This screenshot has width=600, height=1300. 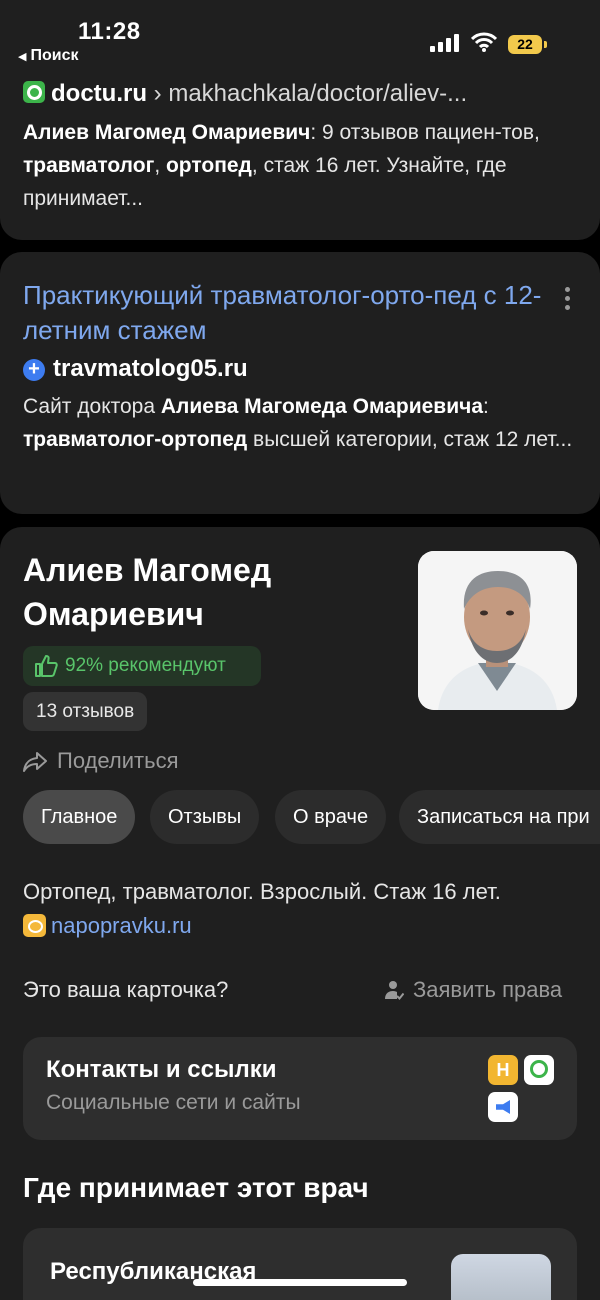 What do you see at coordinates (35, 762) in the screenshot?
I see `share-arrow-icon` at bounding box center [35, 762].